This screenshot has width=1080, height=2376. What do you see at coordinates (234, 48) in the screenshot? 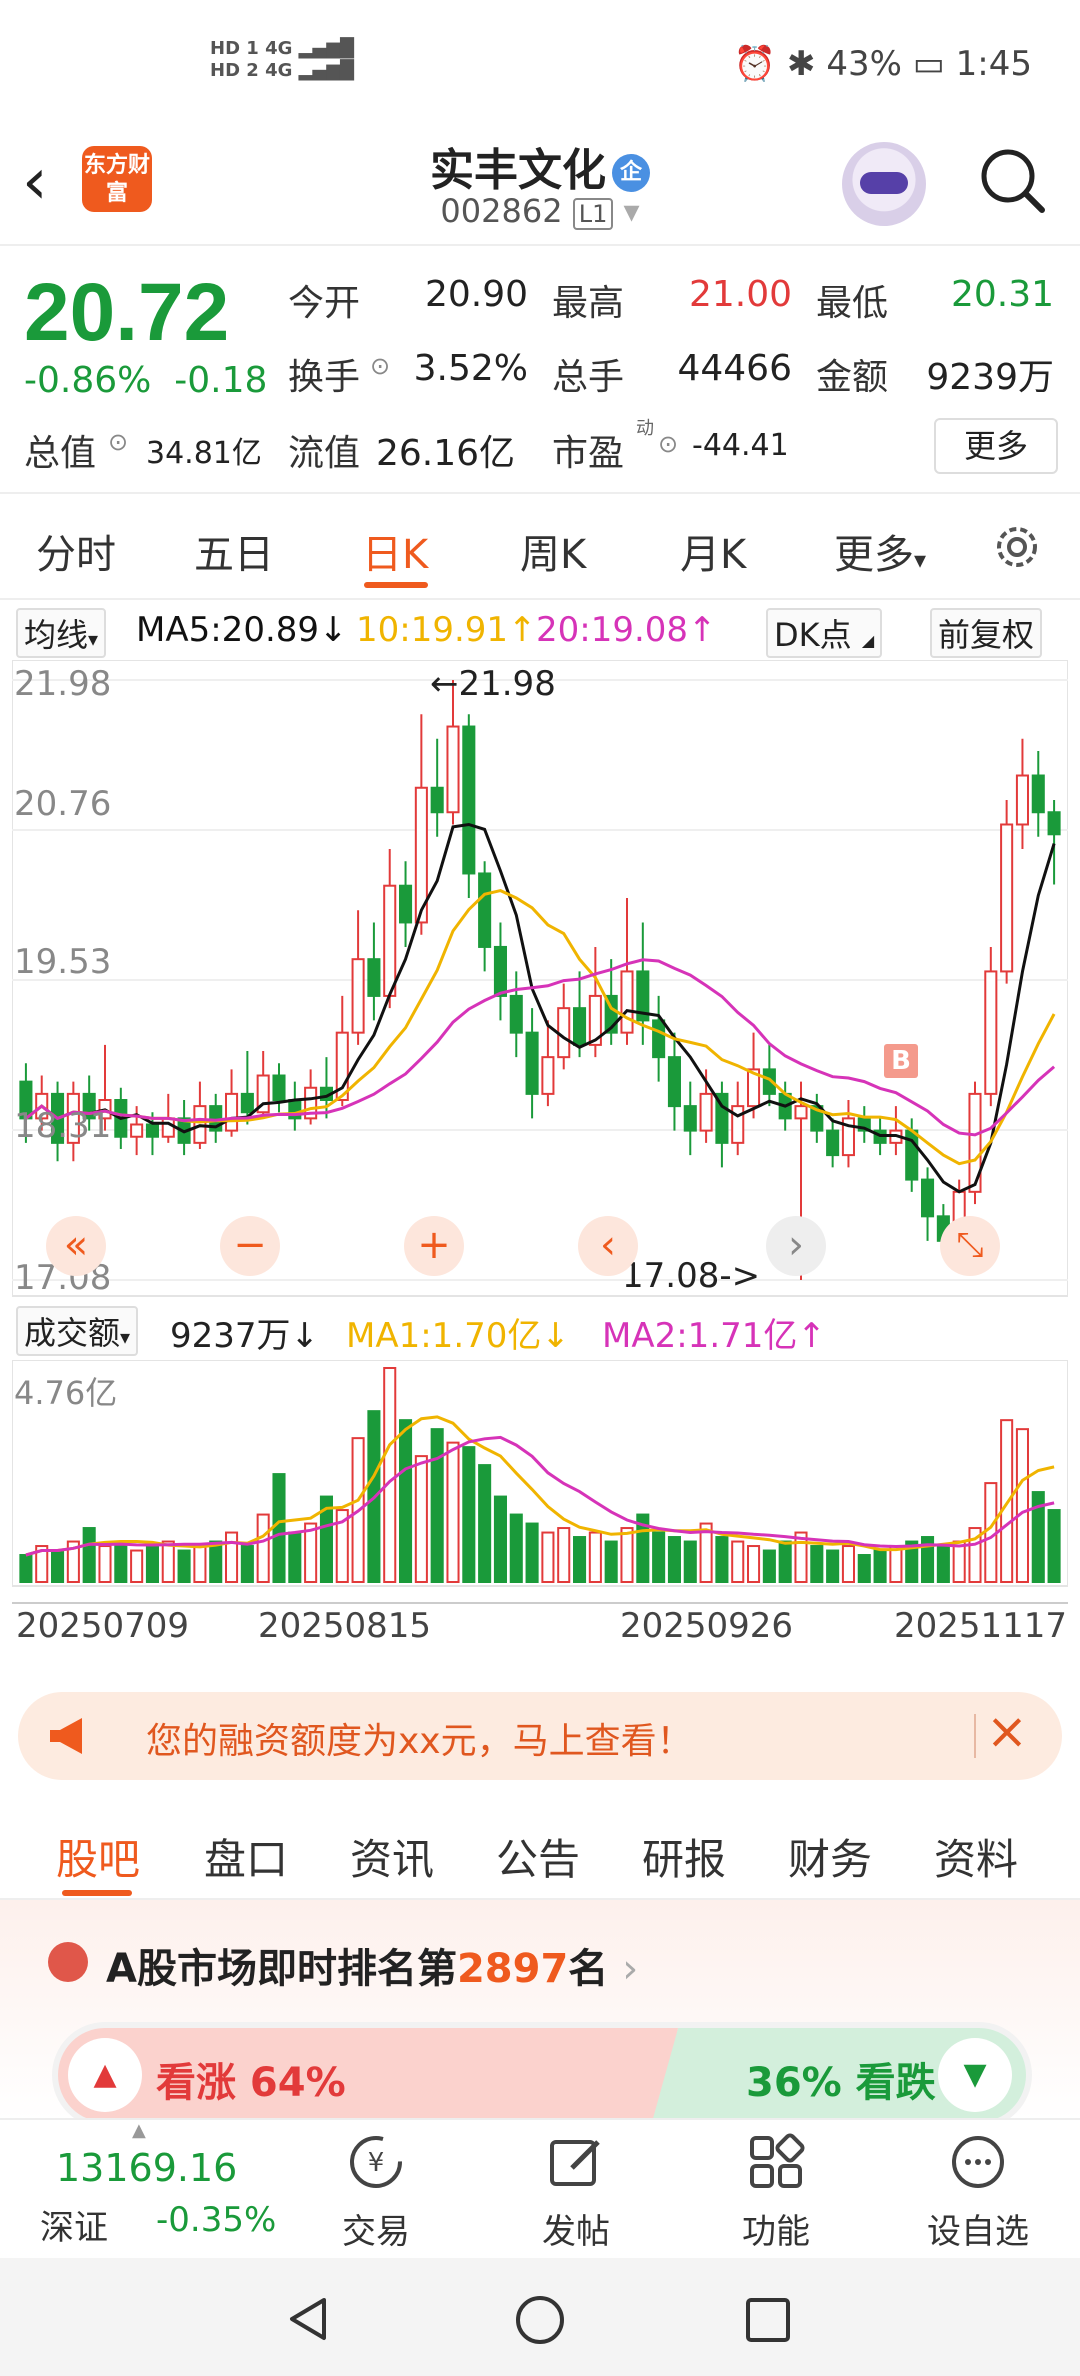
I see `sim1-label: HD 1` at bounding box center [234, 48].